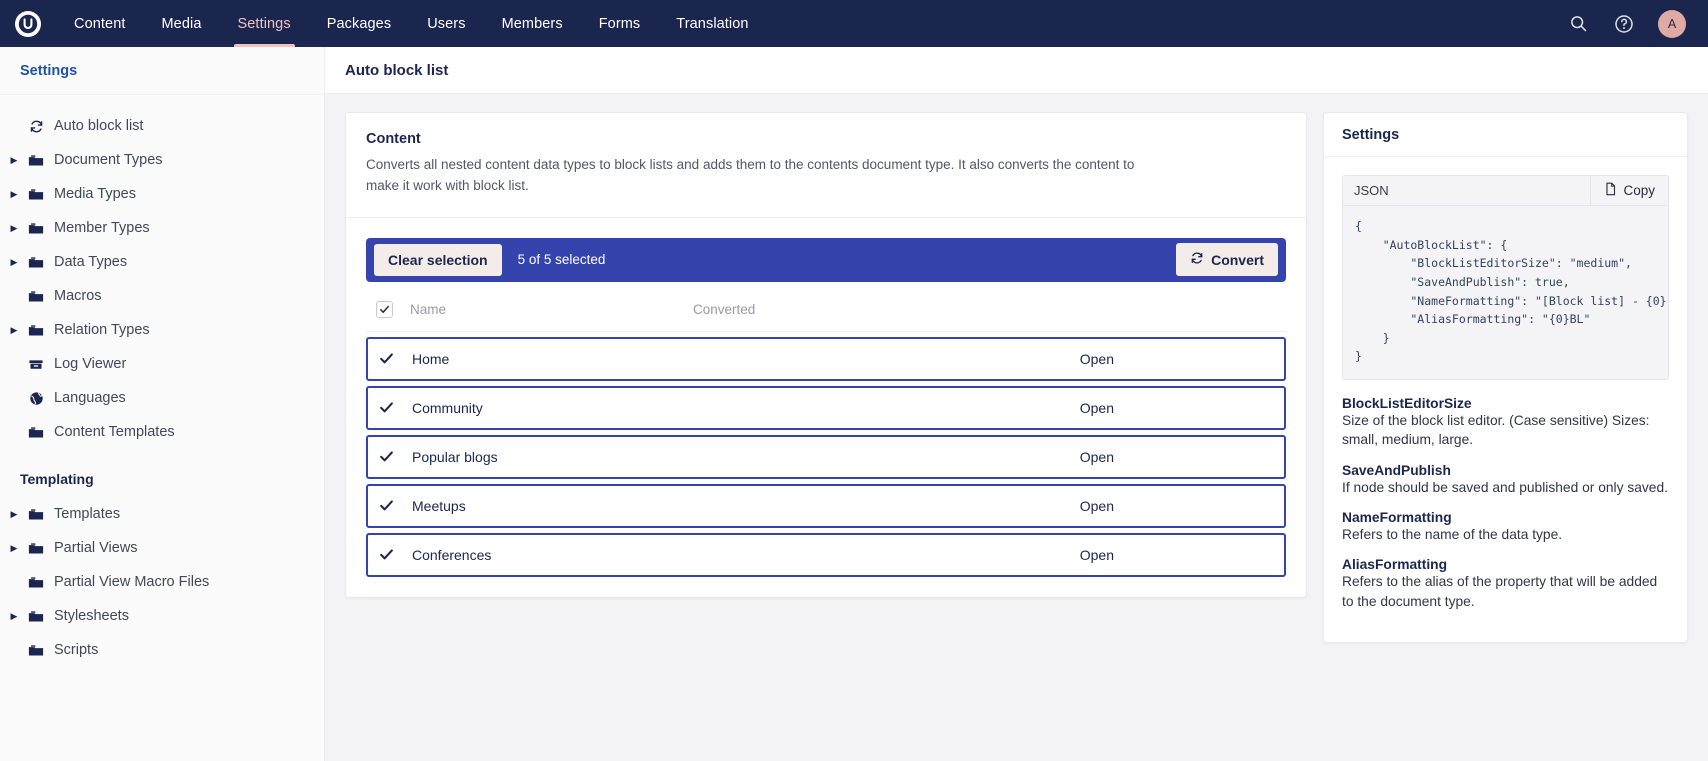 Image resolution: width=1708 pixels, height=761 pixels. I want to click on sidebar-item-scripts: ▶ Scripts, so click(162, 650).